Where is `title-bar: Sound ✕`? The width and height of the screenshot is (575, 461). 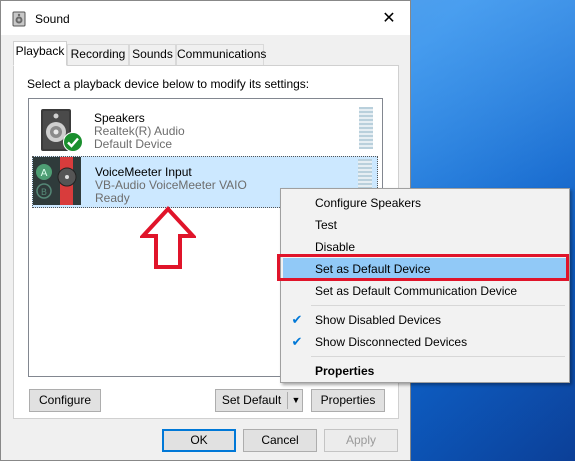 title-bar: Sound ✕ is located at coordinates (205, 18).